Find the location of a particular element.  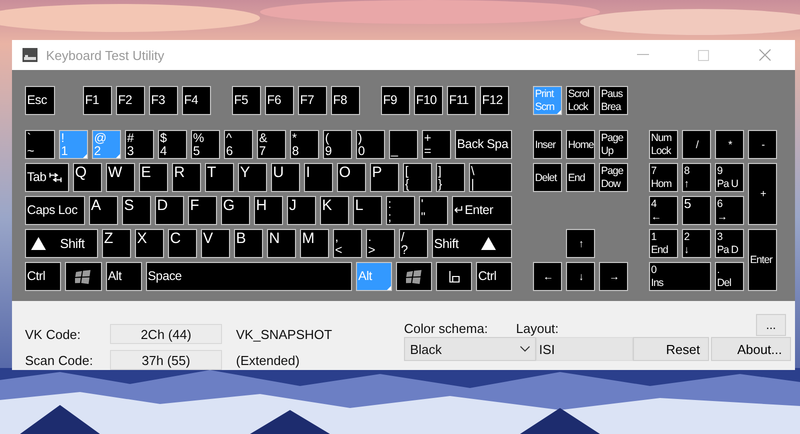

keyboard-key: Q is located at coordinates (87, 177).